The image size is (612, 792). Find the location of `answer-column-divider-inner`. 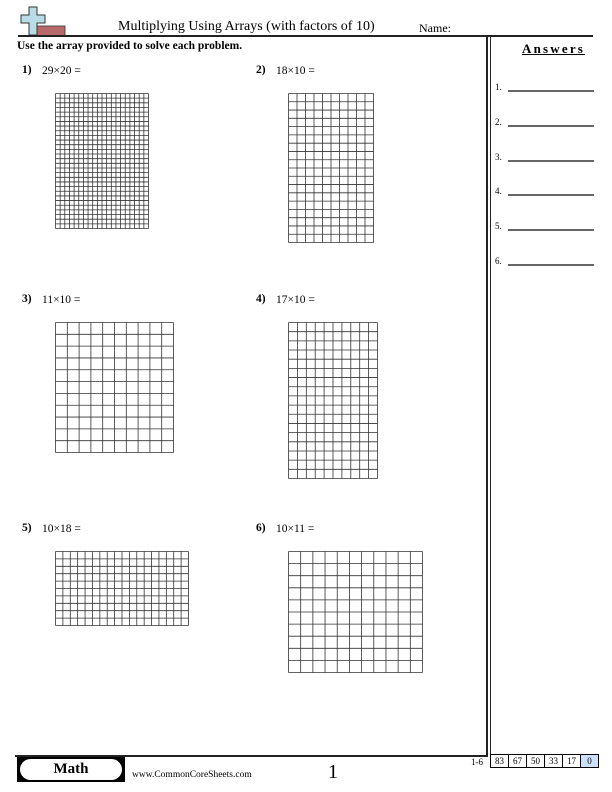

answer-column-divider-inner is located at coordinates (490, 396).